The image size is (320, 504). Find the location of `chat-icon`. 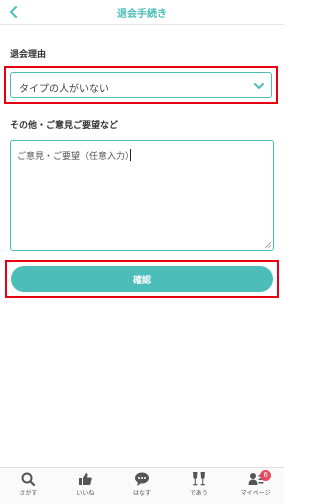

chat-icon is located at coordinates (141, 479).